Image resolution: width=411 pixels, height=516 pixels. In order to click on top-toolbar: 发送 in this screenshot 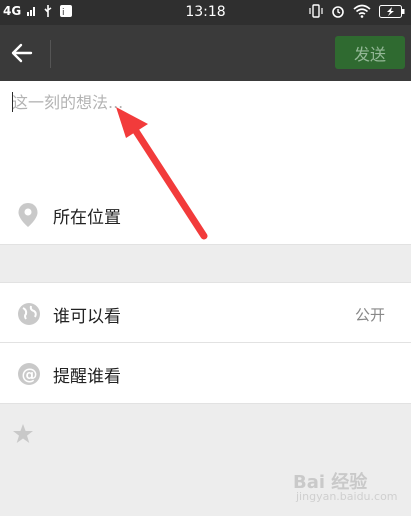, I will do `click(205, 53)`.